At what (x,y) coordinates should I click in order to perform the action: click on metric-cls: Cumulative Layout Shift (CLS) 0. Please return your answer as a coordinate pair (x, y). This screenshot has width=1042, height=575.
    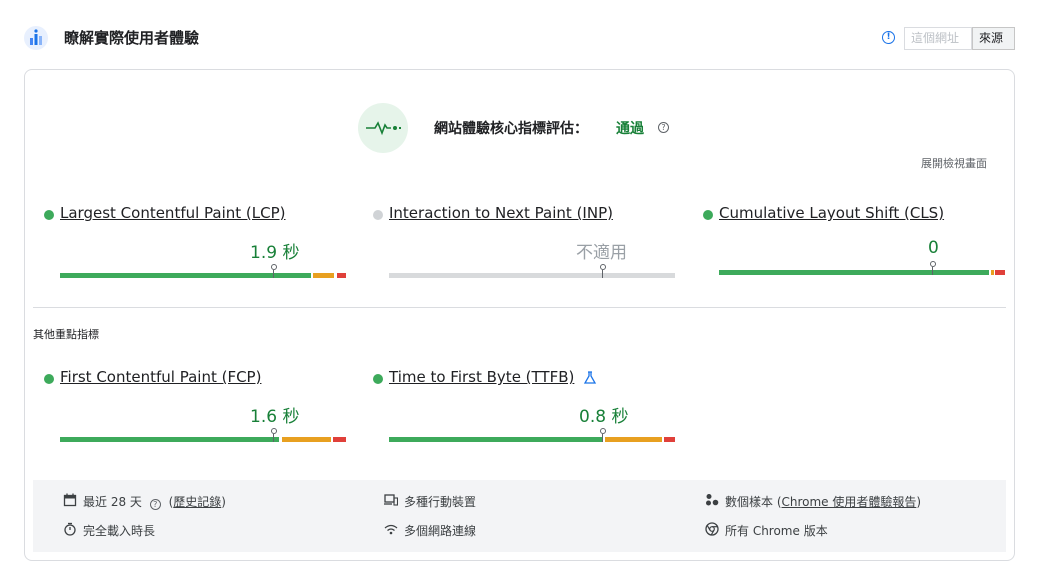
    Looking at the image, I should click on (854, 244).